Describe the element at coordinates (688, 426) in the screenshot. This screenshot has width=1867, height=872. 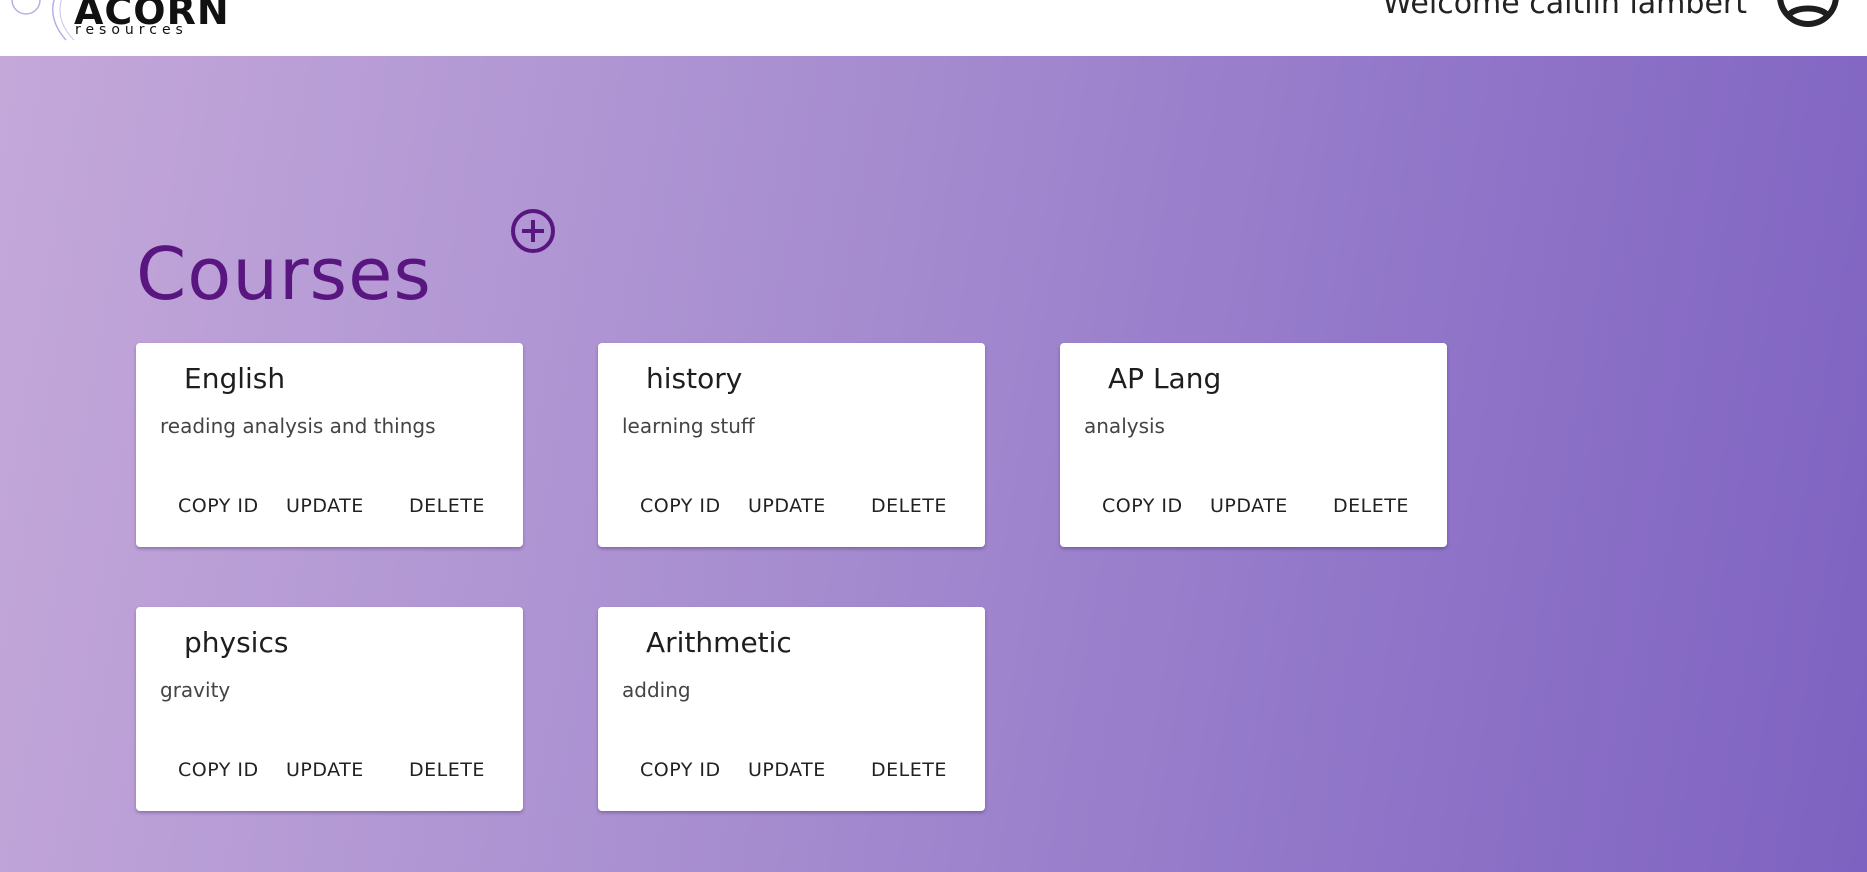
I see `course-description: learning stuff` at that location.